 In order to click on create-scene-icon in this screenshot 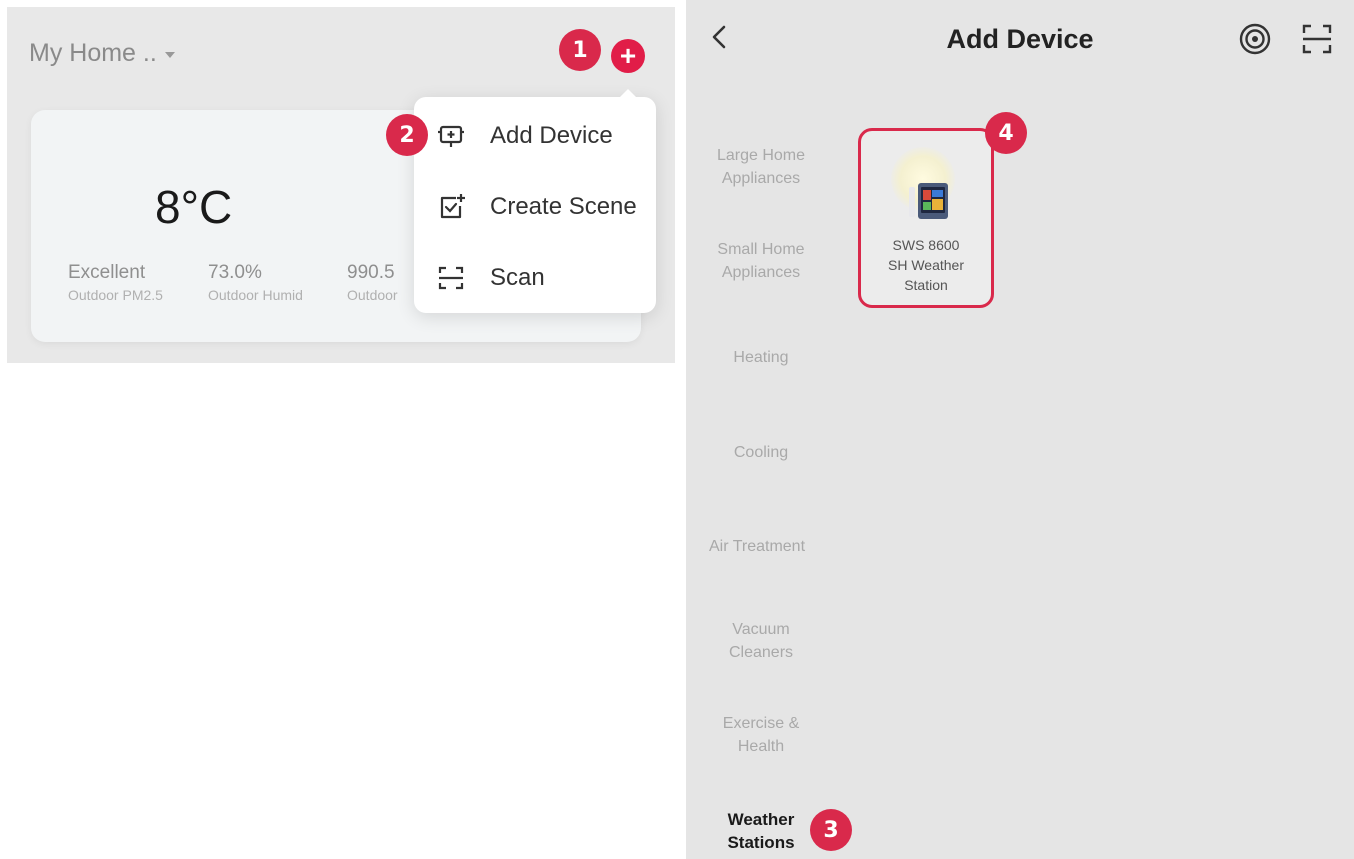, I will do `click(451, 207)`.